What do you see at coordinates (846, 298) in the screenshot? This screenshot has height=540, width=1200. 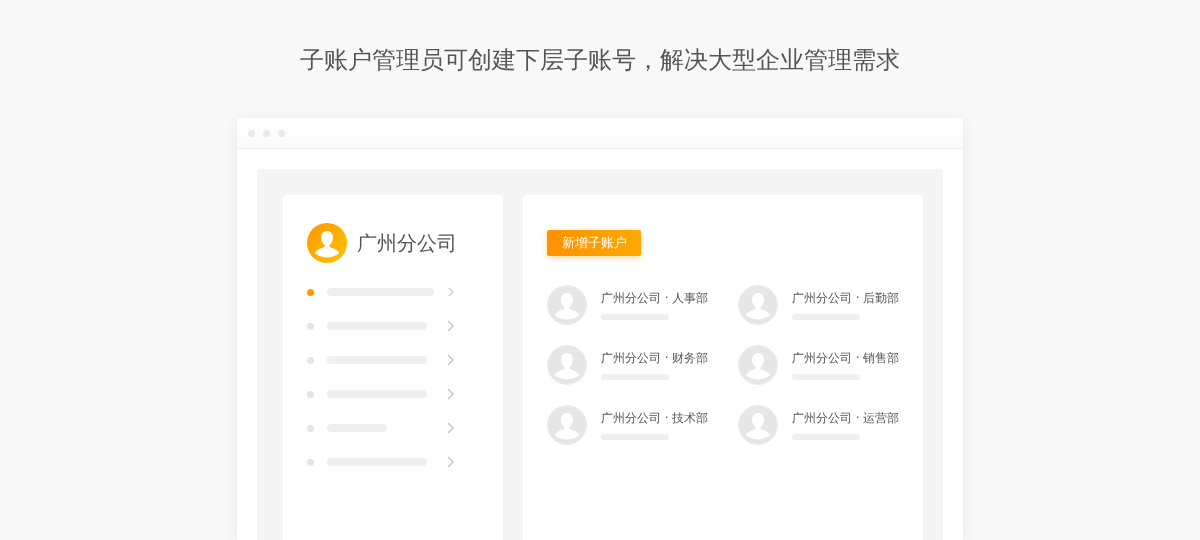 I see `account-name: 广州分公司 · 后勤部` at bounding box center [846, 298].